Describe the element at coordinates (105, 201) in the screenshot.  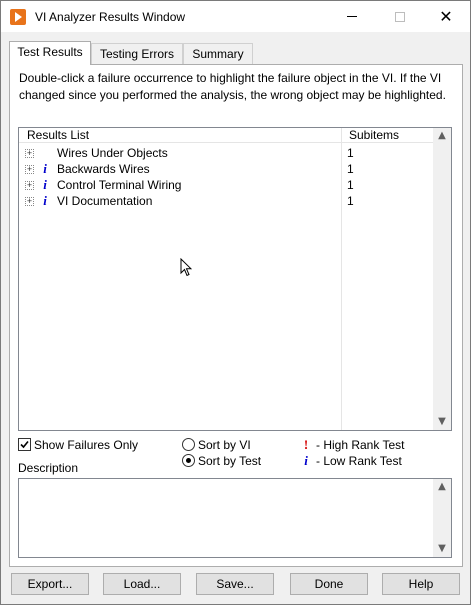
I see `result-row-label: VI Documentation` at that location.